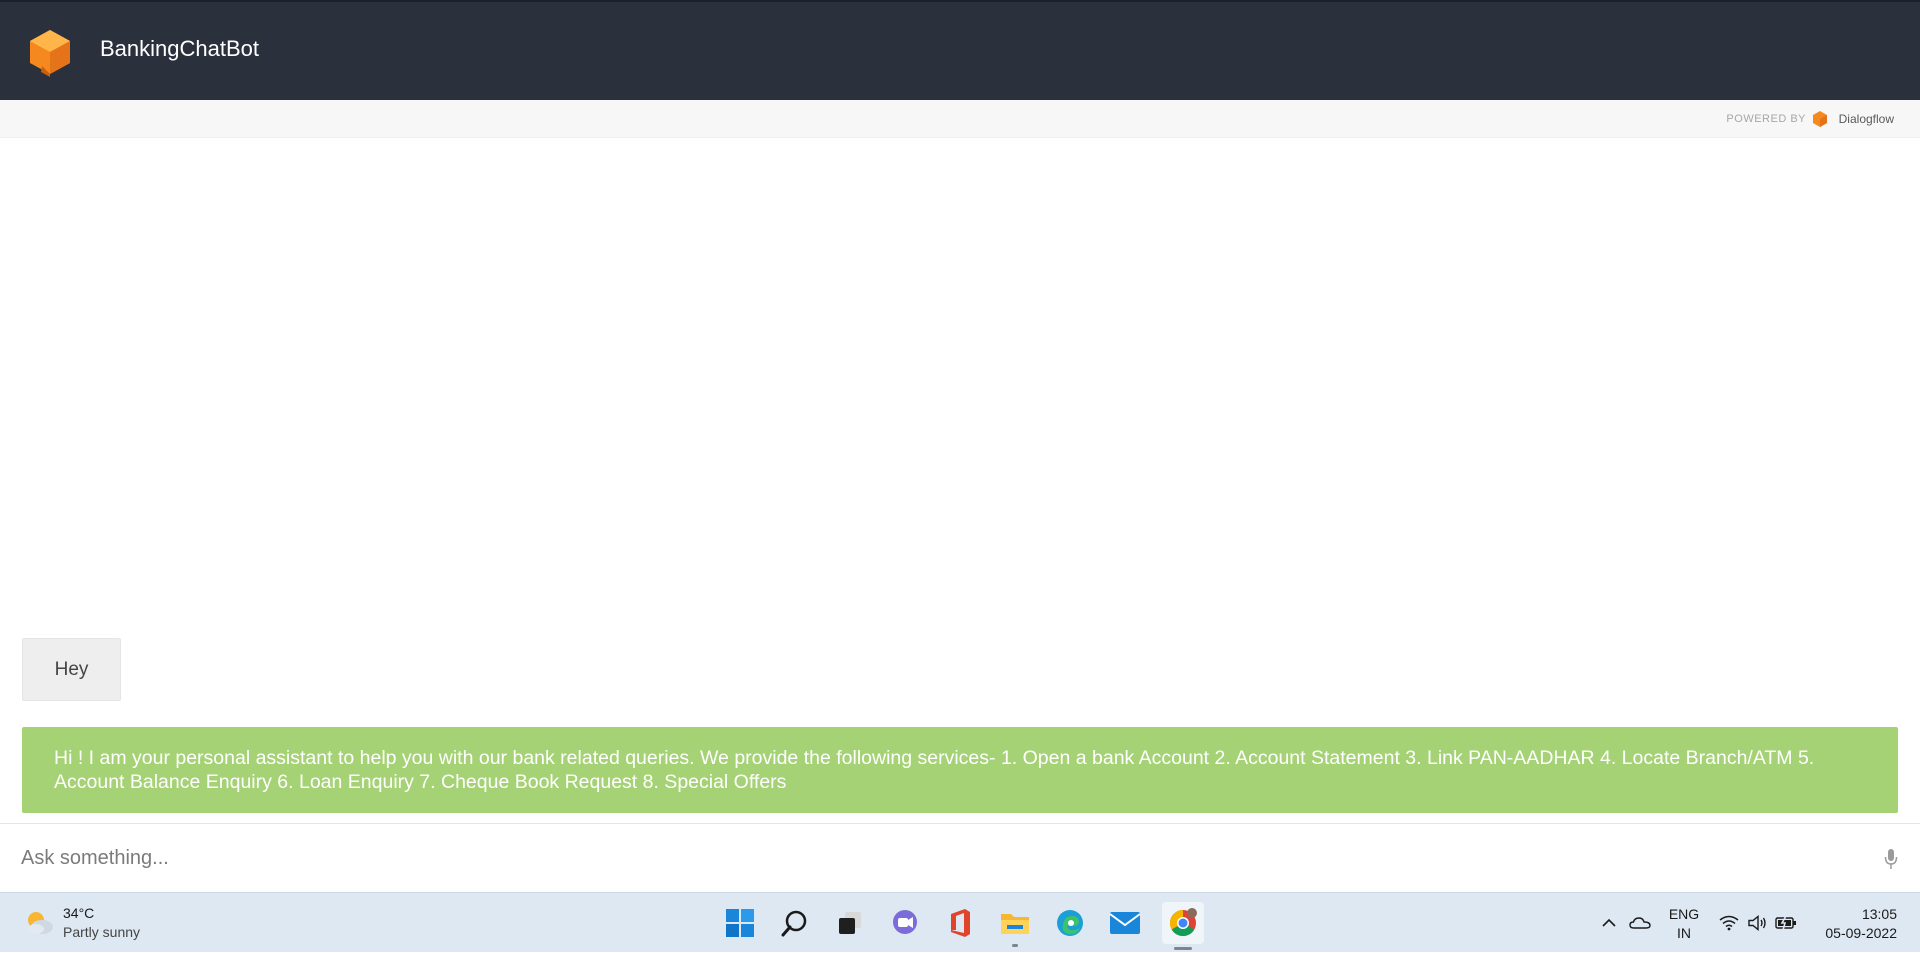 The height and width of the screenshot is (953, 1920). What do you see at coordinates (1729, 923) in the screenshot?
I see `wifi-icon` at bounding box center [1729, 923].